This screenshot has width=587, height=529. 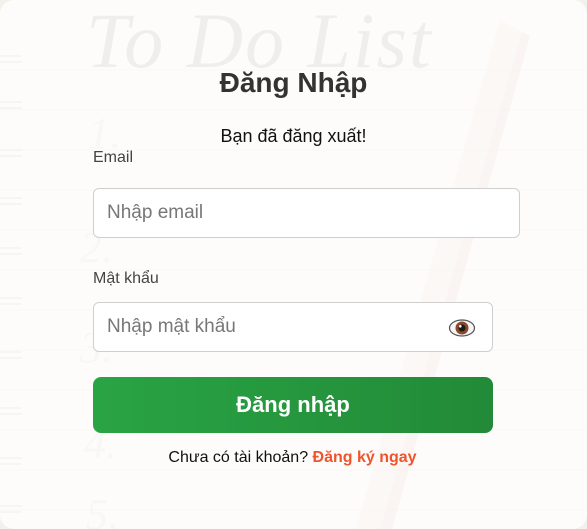 What do you see at coordinates (306, 213) in the screenshot?
I see `email-field` at bounding box center [306, 213].